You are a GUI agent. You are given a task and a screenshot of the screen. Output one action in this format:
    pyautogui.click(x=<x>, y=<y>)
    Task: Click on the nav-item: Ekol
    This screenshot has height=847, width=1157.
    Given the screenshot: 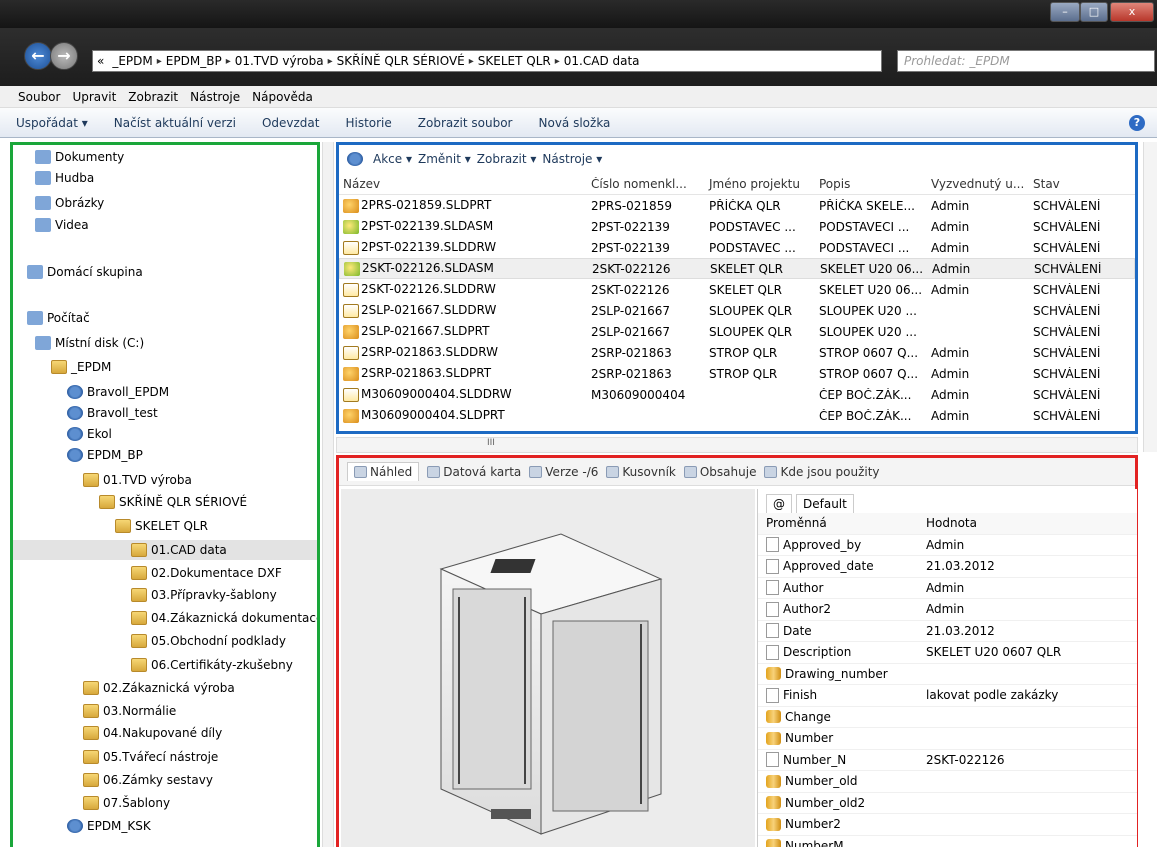 What is the action you would take?
    pyautogui.click(x=89, y=434)
    